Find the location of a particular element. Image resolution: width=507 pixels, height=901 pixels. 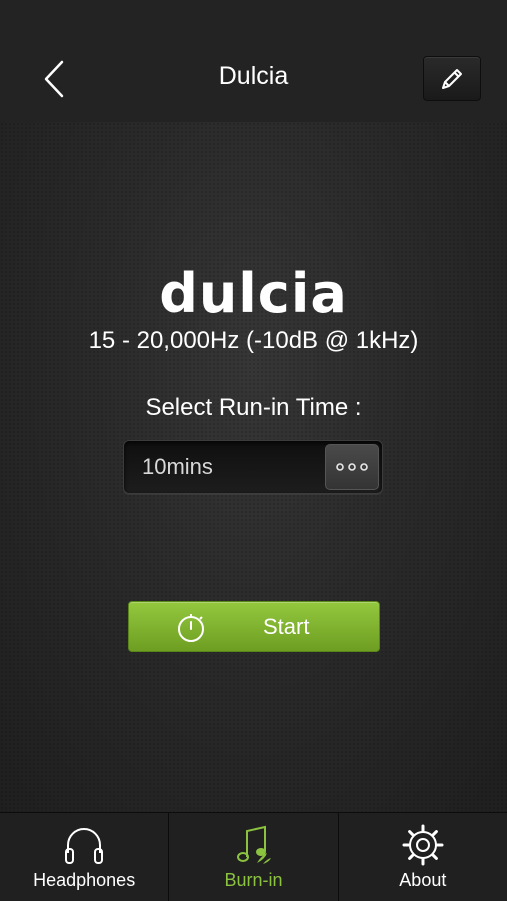

frequency-spec: 15 - 20,000Hz (-10dB @ 1kHz) is located at coordinates (253, 340).